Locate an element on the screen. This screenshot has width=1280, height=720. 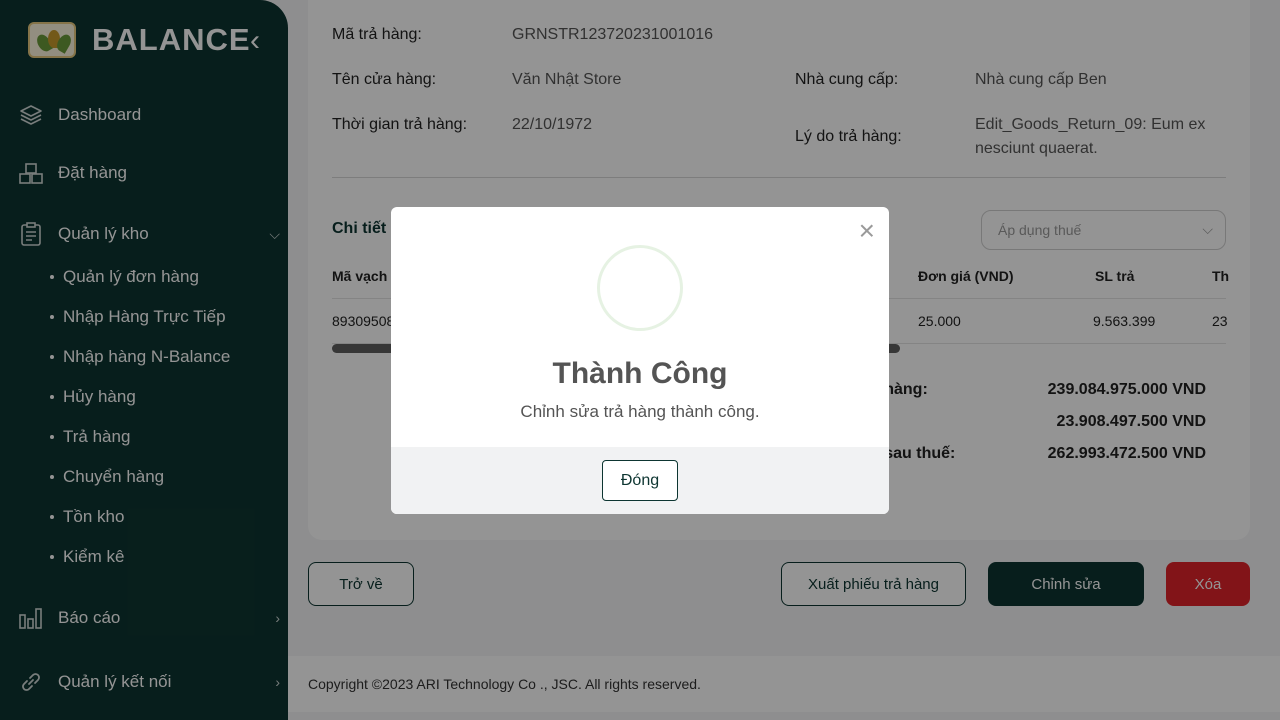
modal-footer: Đóng is located at coordinates (640, 480).